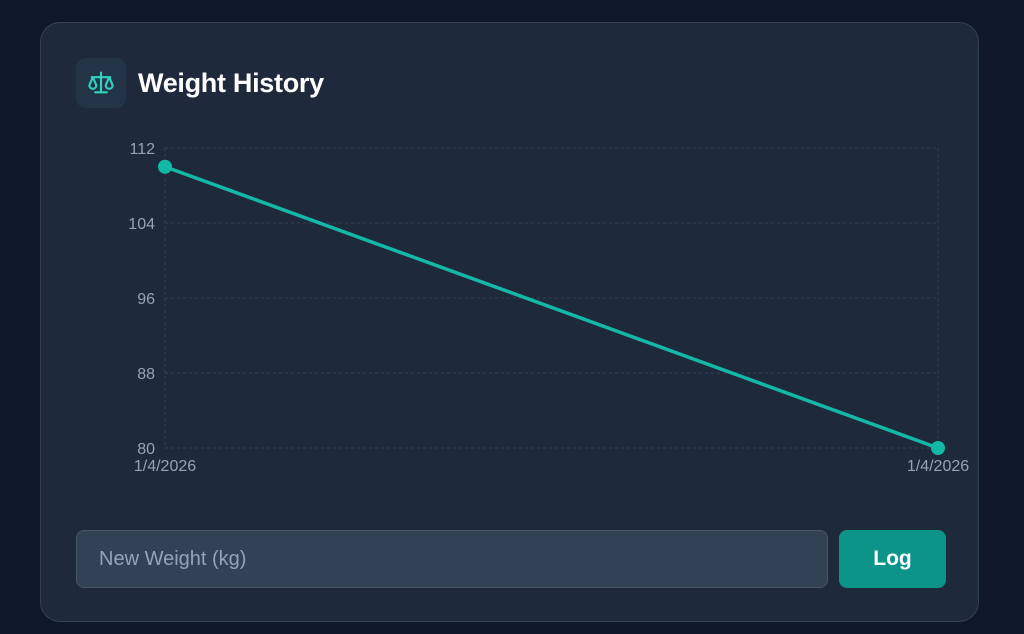 This screenshot has height=634, width=1024. I want to click on y-tick-label: 96, so click(146, 299).